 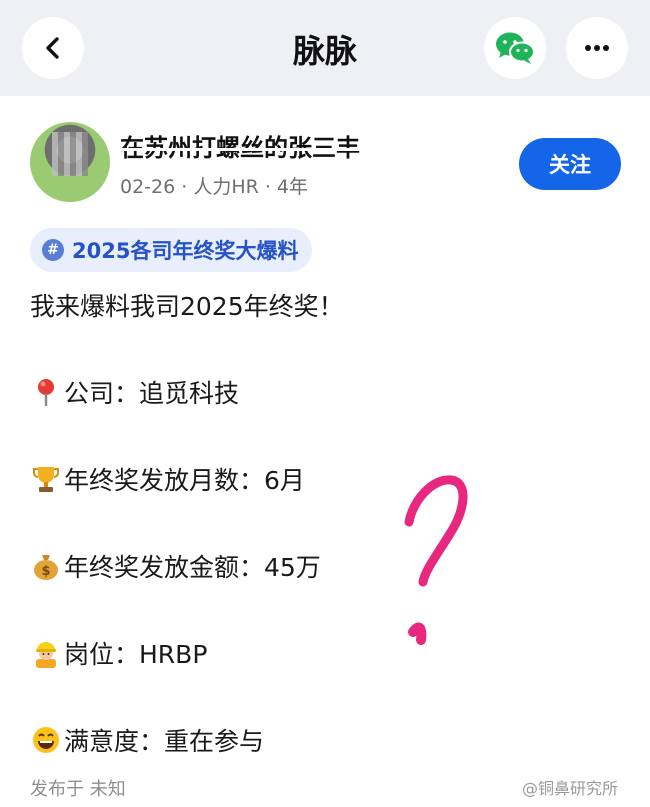 I want to click on post-line-company: 公司：追觅科技, so click(x=134, y=392).